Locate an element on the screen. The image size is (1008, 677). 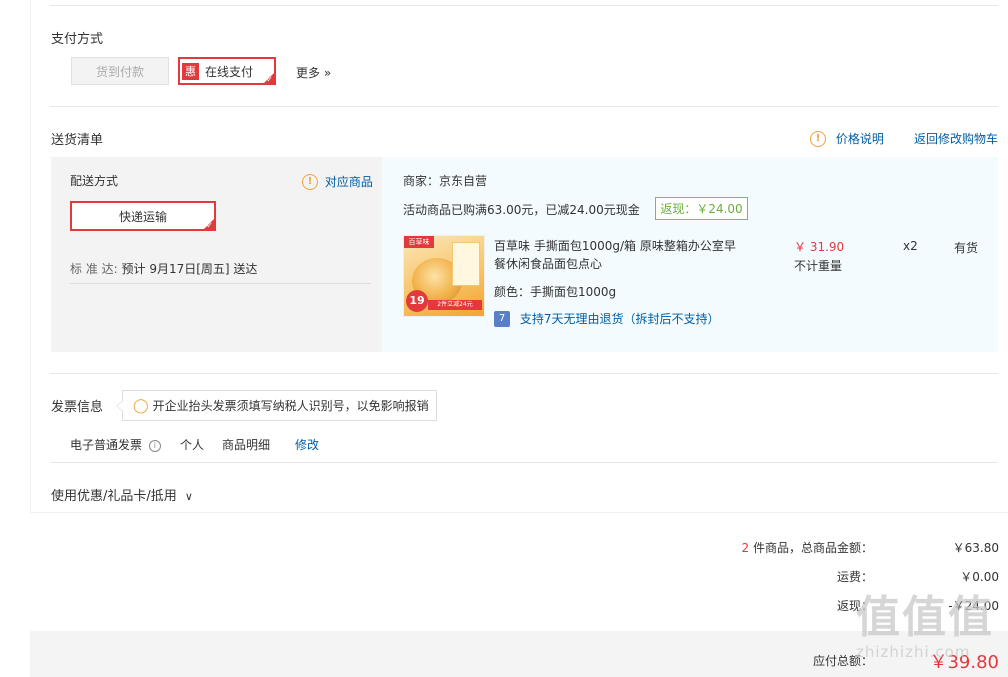
product-weight: 不计重量 is located at coordinates (818, 266).